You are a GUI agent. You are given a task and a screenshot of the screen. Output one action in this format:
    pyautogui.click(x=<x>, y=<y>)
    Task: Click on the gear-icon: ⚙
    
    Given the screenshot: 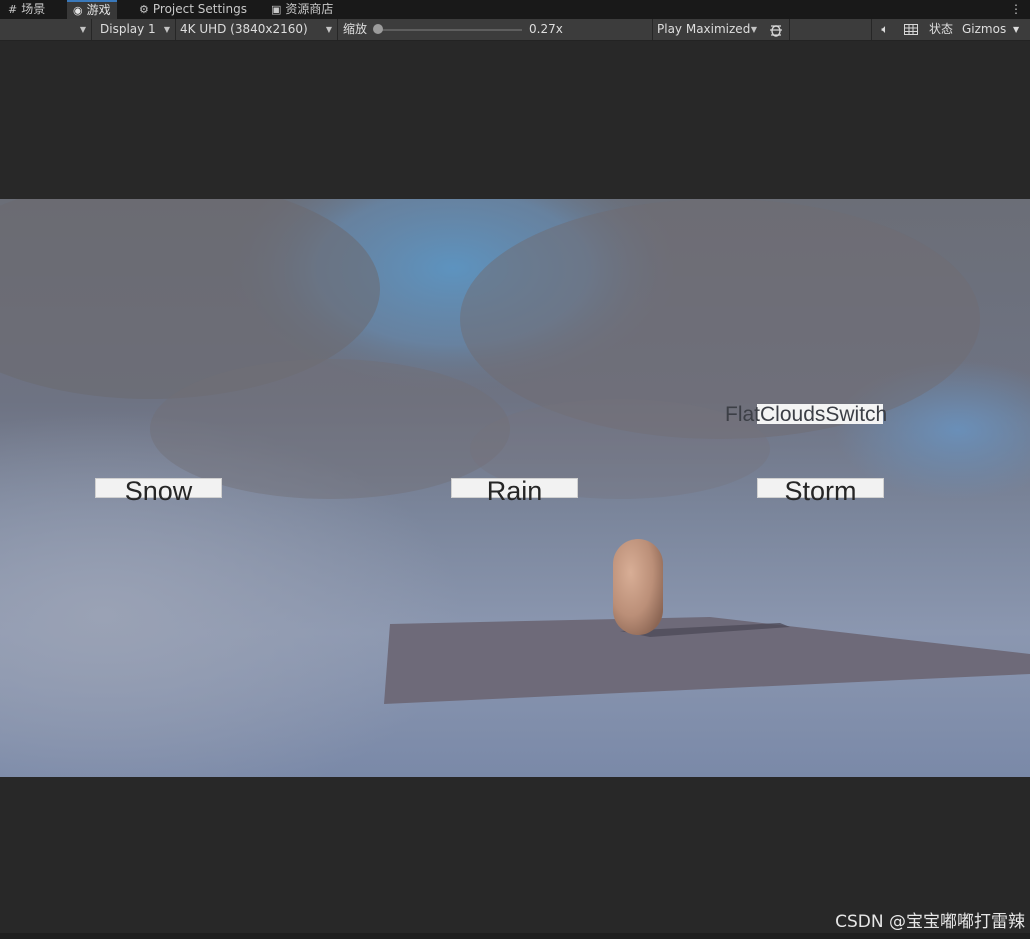 What is the action you would take?
    pyautogui.click(x=144, y=9)
    